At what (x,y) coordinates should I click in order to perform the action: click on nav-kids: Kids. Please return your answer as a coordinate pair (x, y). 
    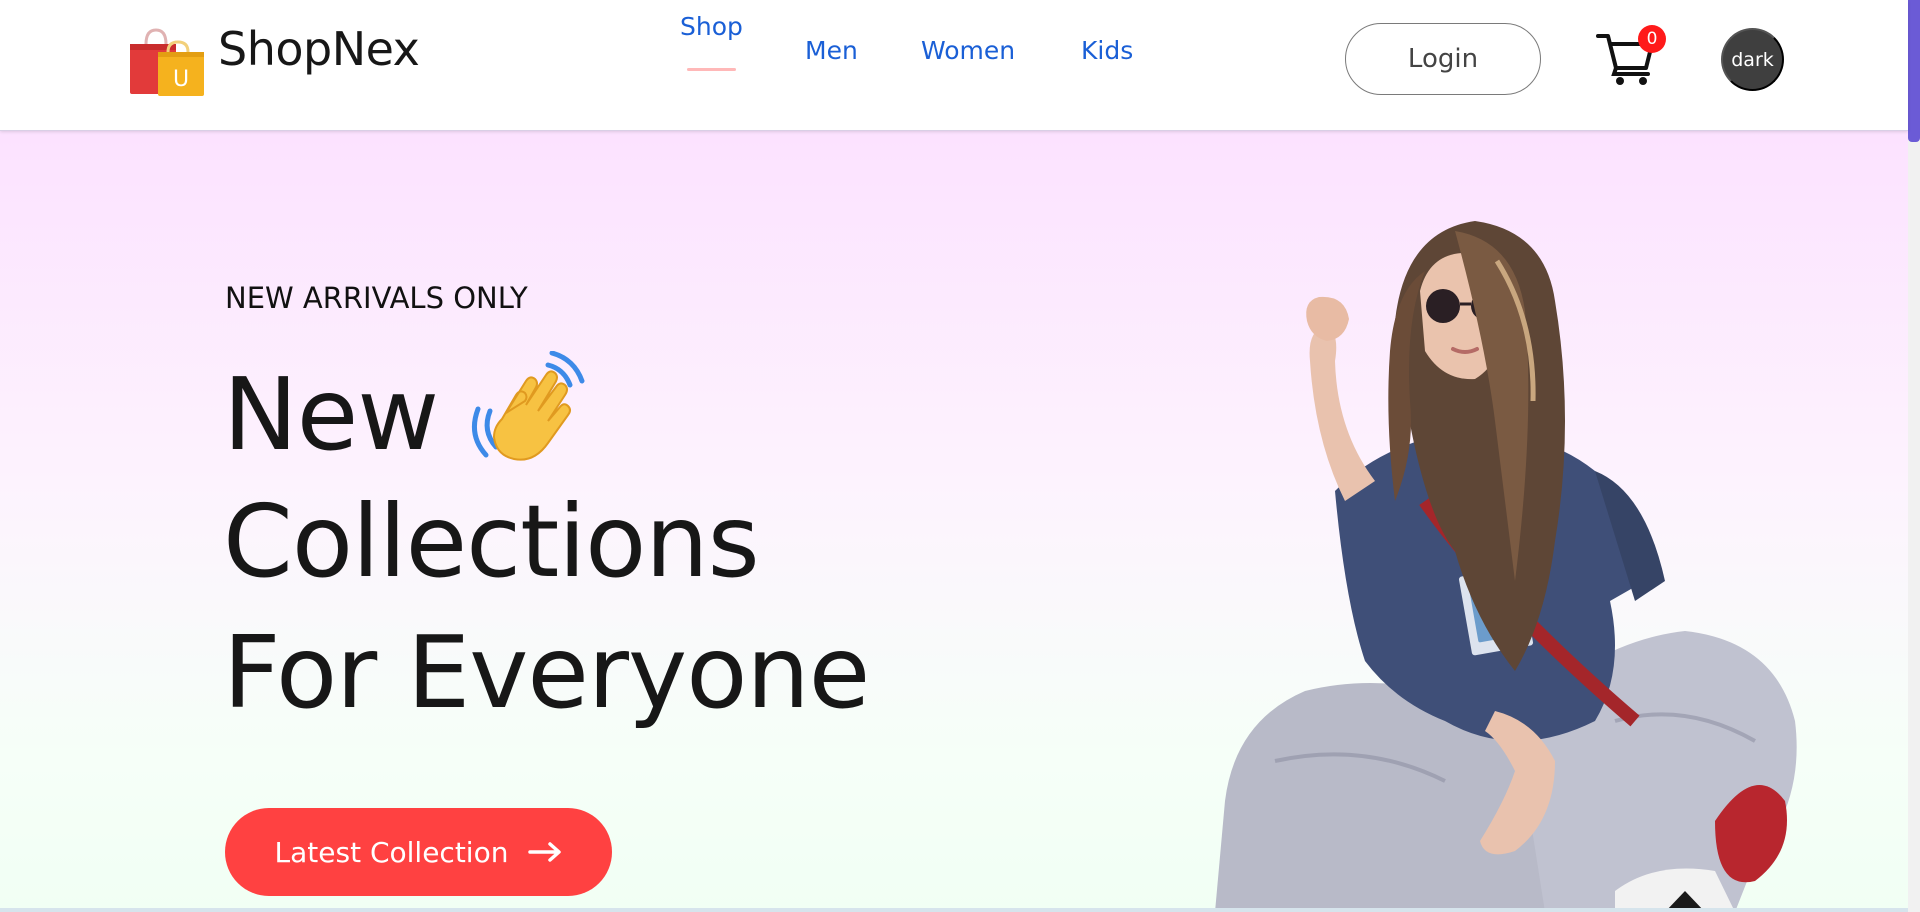
    Looking at the image, I should click on (1107, 50).